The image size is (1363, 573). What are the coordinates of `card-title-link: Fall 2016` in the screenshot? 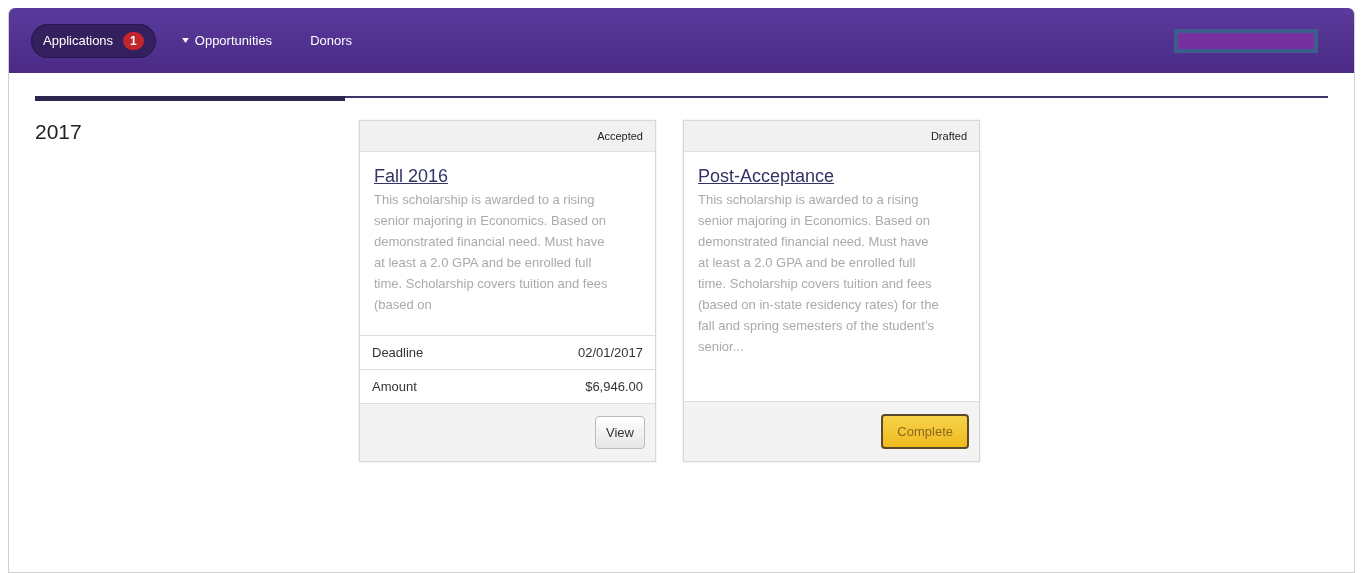 It's located at (411, 176).